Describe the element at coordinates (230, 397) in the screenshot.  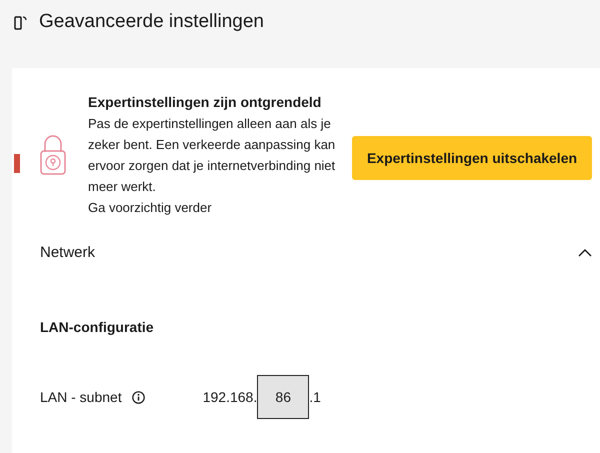
I see `ip-prefix: 192.168.` at that location.